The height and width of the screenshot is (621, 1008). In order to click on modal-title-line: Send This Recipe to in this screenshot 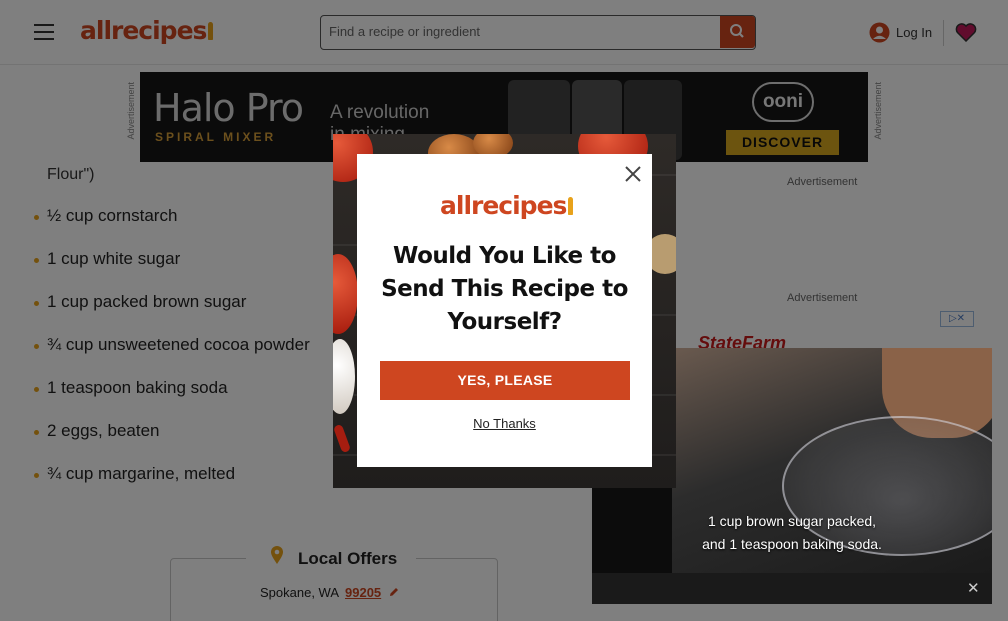, I will do `click(504, 289)`.